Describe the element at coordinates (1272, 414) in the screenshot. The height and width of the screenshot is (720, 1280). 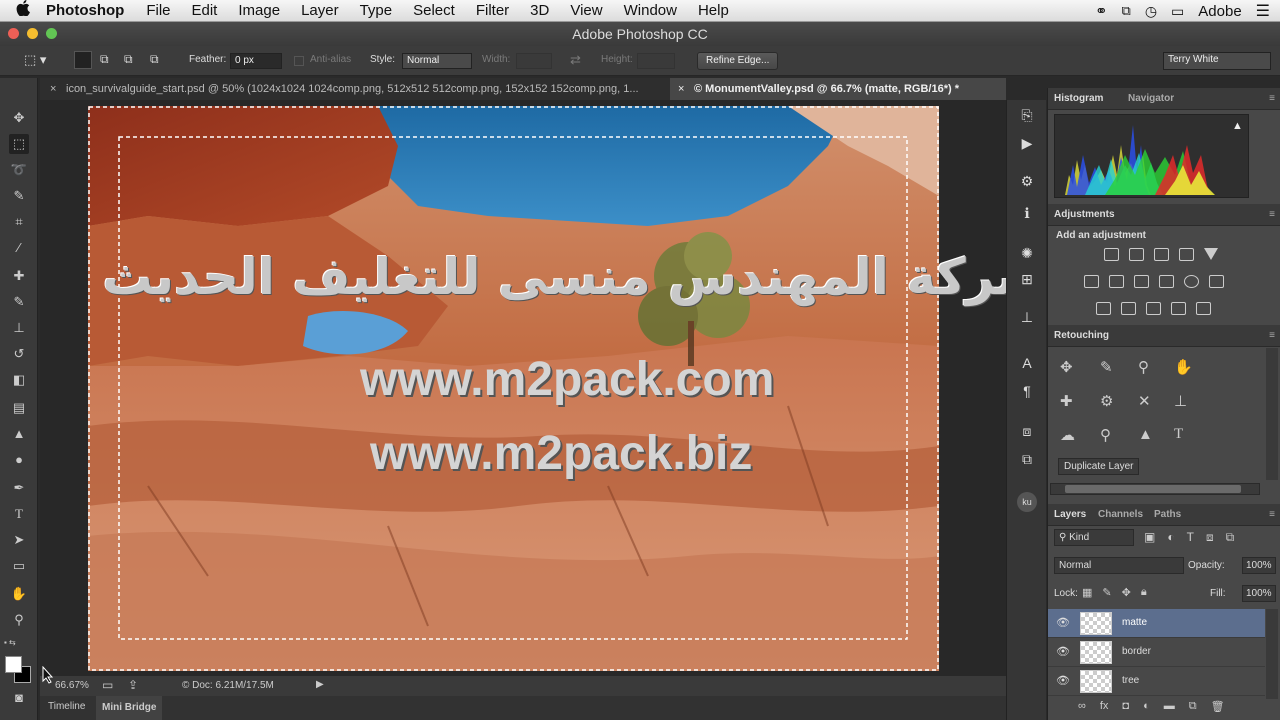
I see `retouching-vscrollbar` at that location.